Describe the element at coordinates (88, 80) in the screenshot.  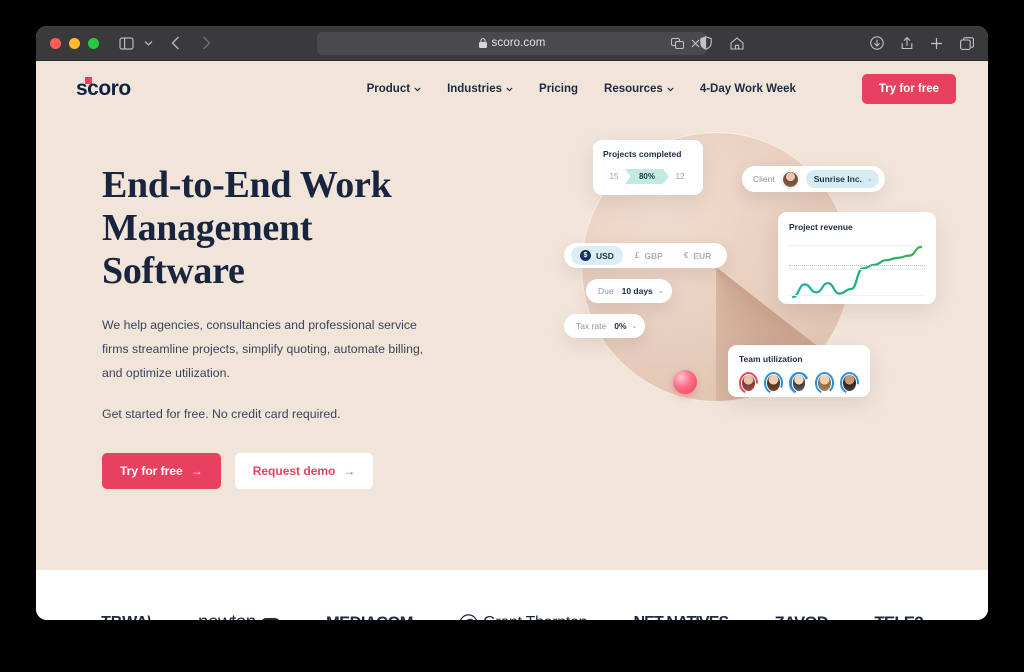
I see `logo-accent-square` at that location.